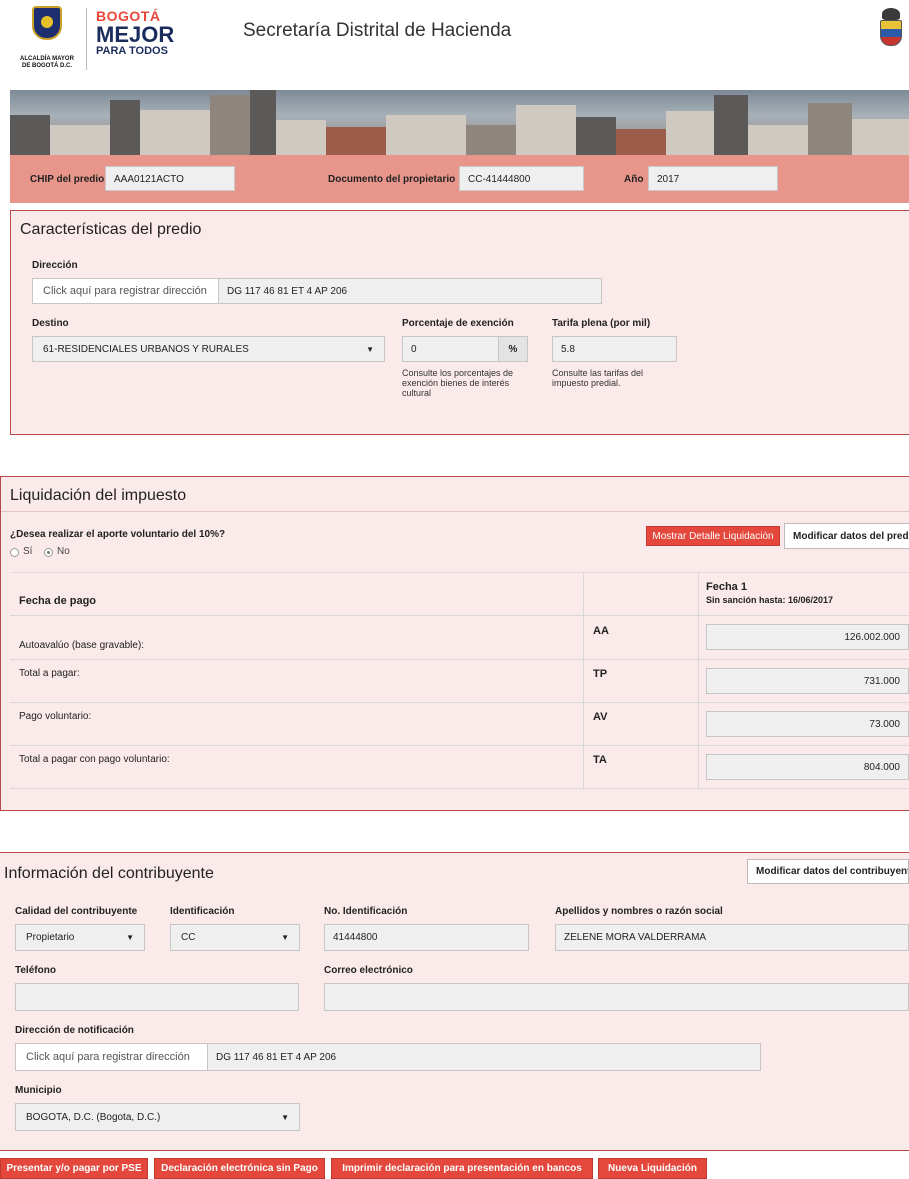 The height and width of the screenshot is (1179, 909). I want to click on national-shield-icon, so click(891, 33).